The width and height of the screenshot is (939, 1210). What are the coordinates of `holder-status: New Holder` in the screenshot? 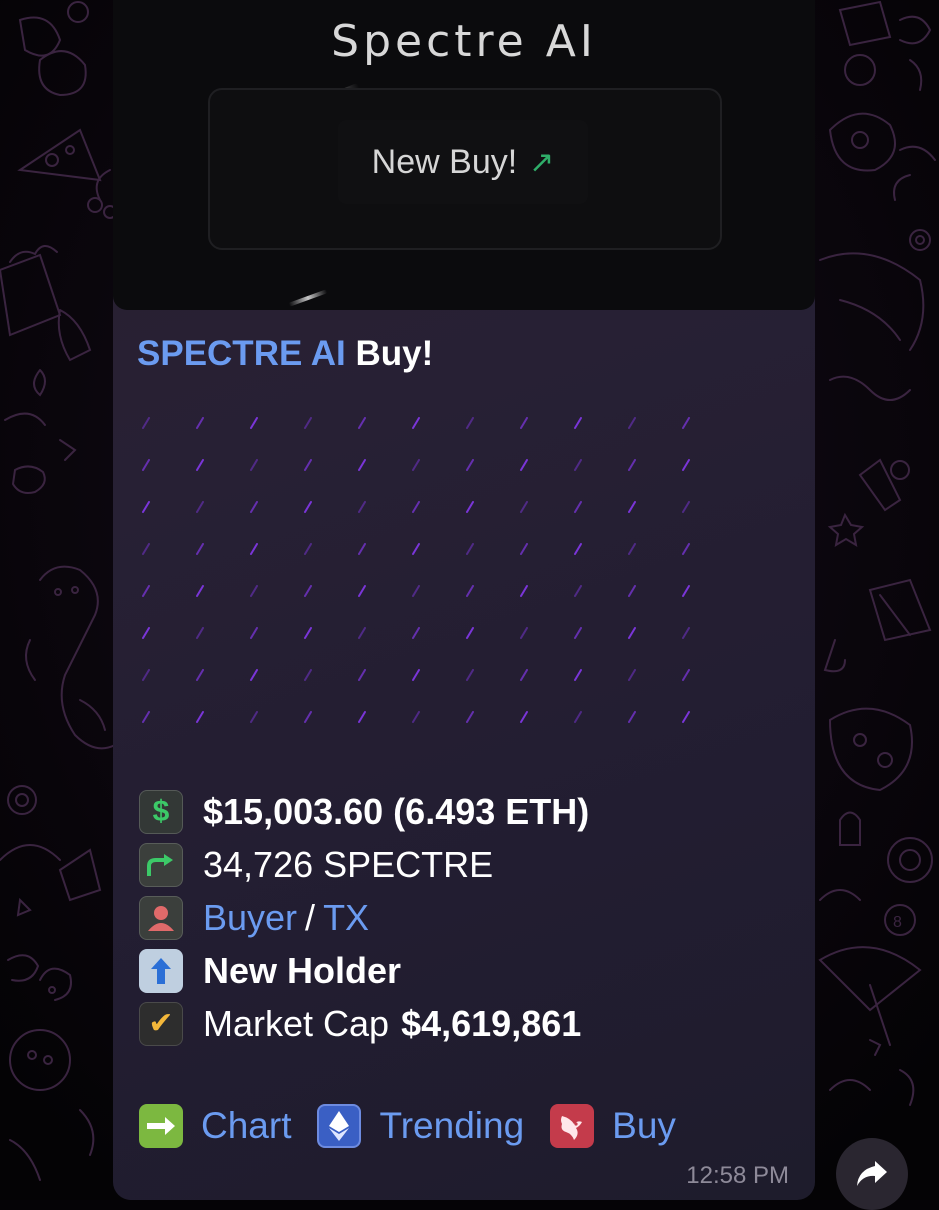 It's located at (302, 970).